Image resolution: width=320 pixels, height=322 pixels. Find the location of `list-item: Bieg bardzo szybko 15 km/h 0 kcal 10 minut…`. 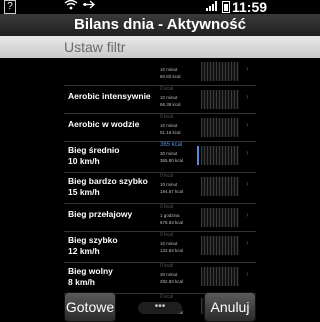

list-item: Bieg bardzo szybko 15 km/h 0 kcal 10 minut… is located at coordinates (160, 188).